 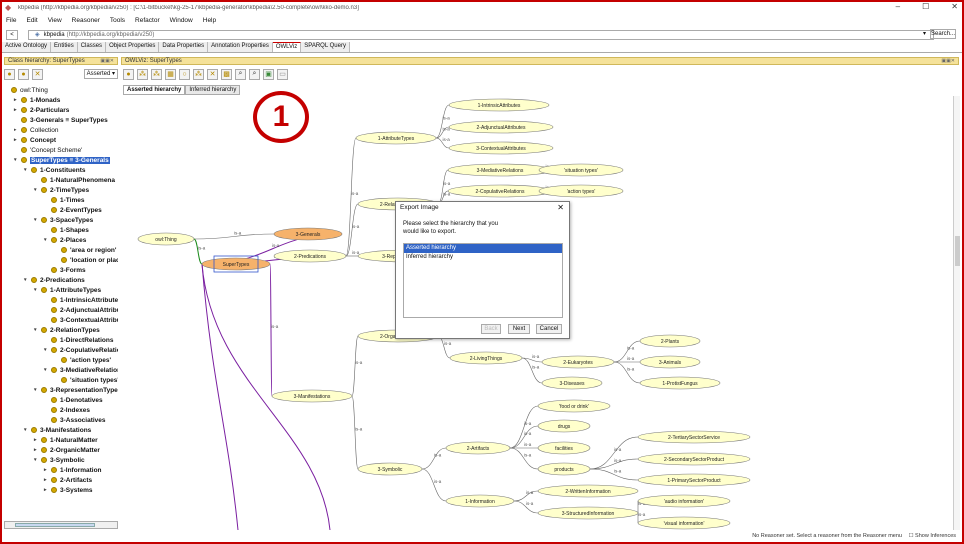 What do you see at coordinates (254, 74) in the screenshot?
I see `zoom-out-icon: ⌕` at bounding box center [254, 74].